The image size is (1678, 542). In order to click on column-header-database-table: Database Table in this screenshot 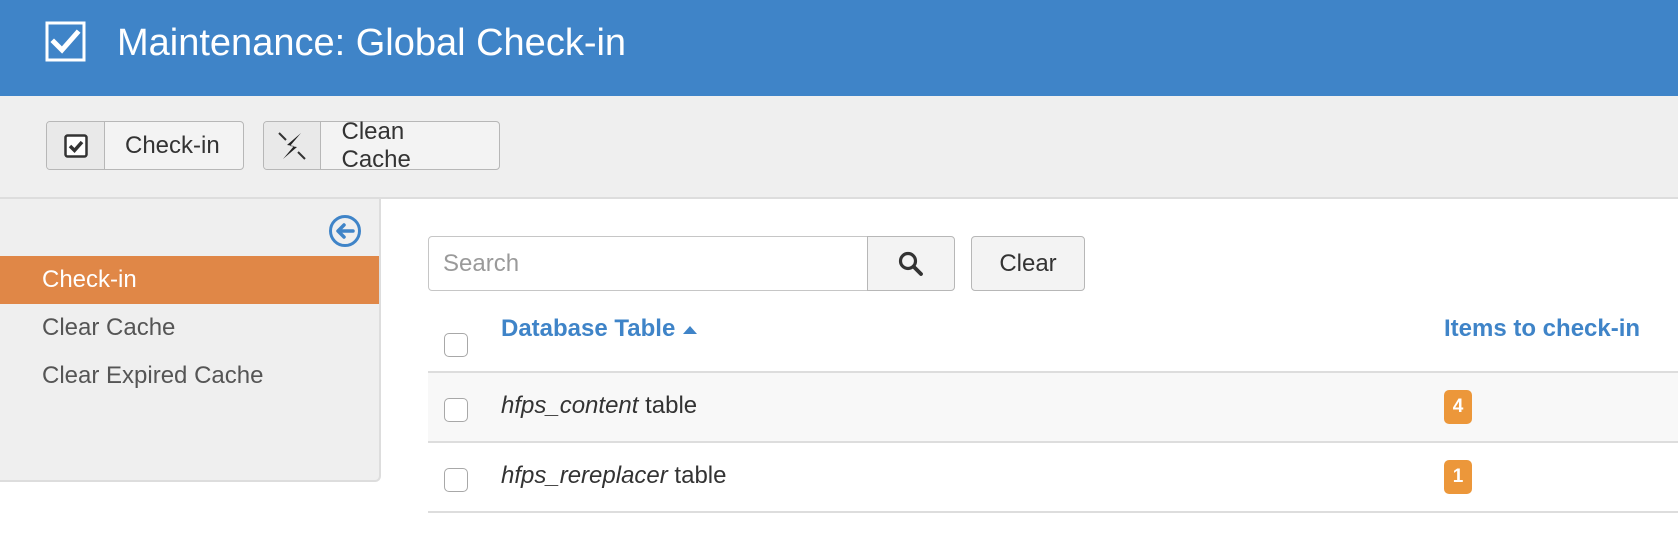, I will do `click(599, 329)`.